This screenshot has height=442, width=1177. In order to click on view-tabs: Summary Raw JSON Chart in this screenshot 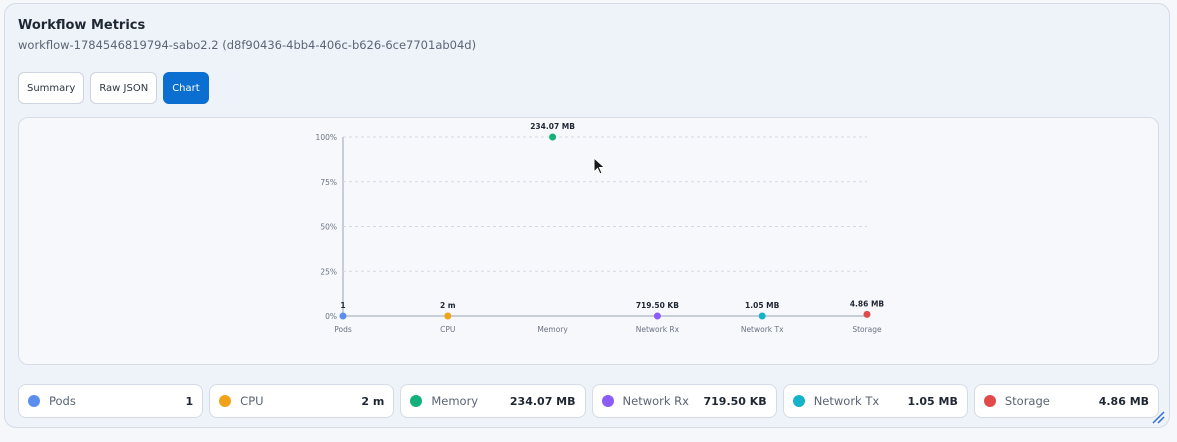, I will do `click(113, 88)`.